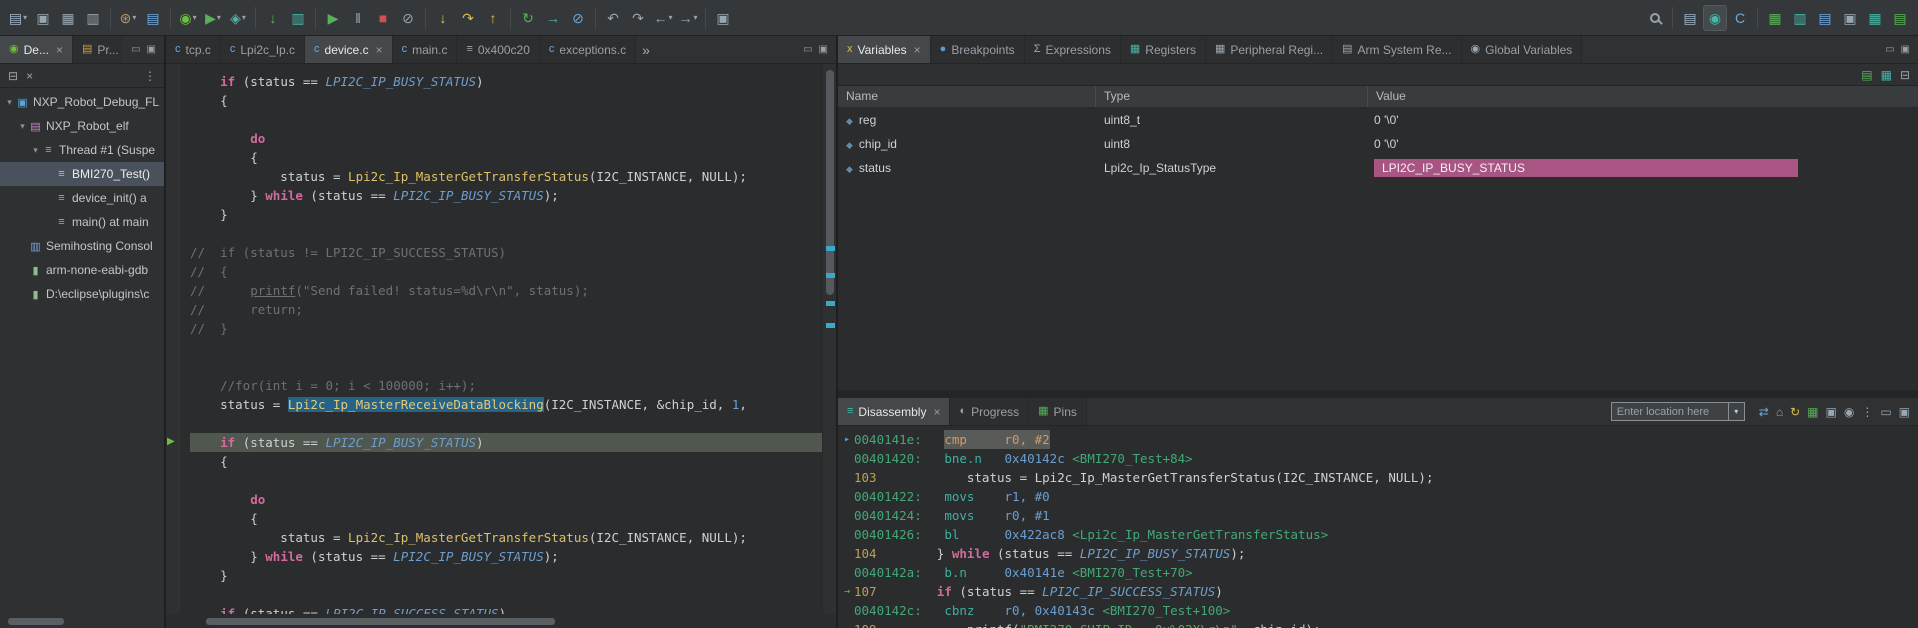 The height and width of the screenshot is (628, 1918). What do you see at coordinates (1764, 412) in the screenshot?
I see `sync-with-stack-frame-icon: ⇄` at bounding box center [1764, 412].